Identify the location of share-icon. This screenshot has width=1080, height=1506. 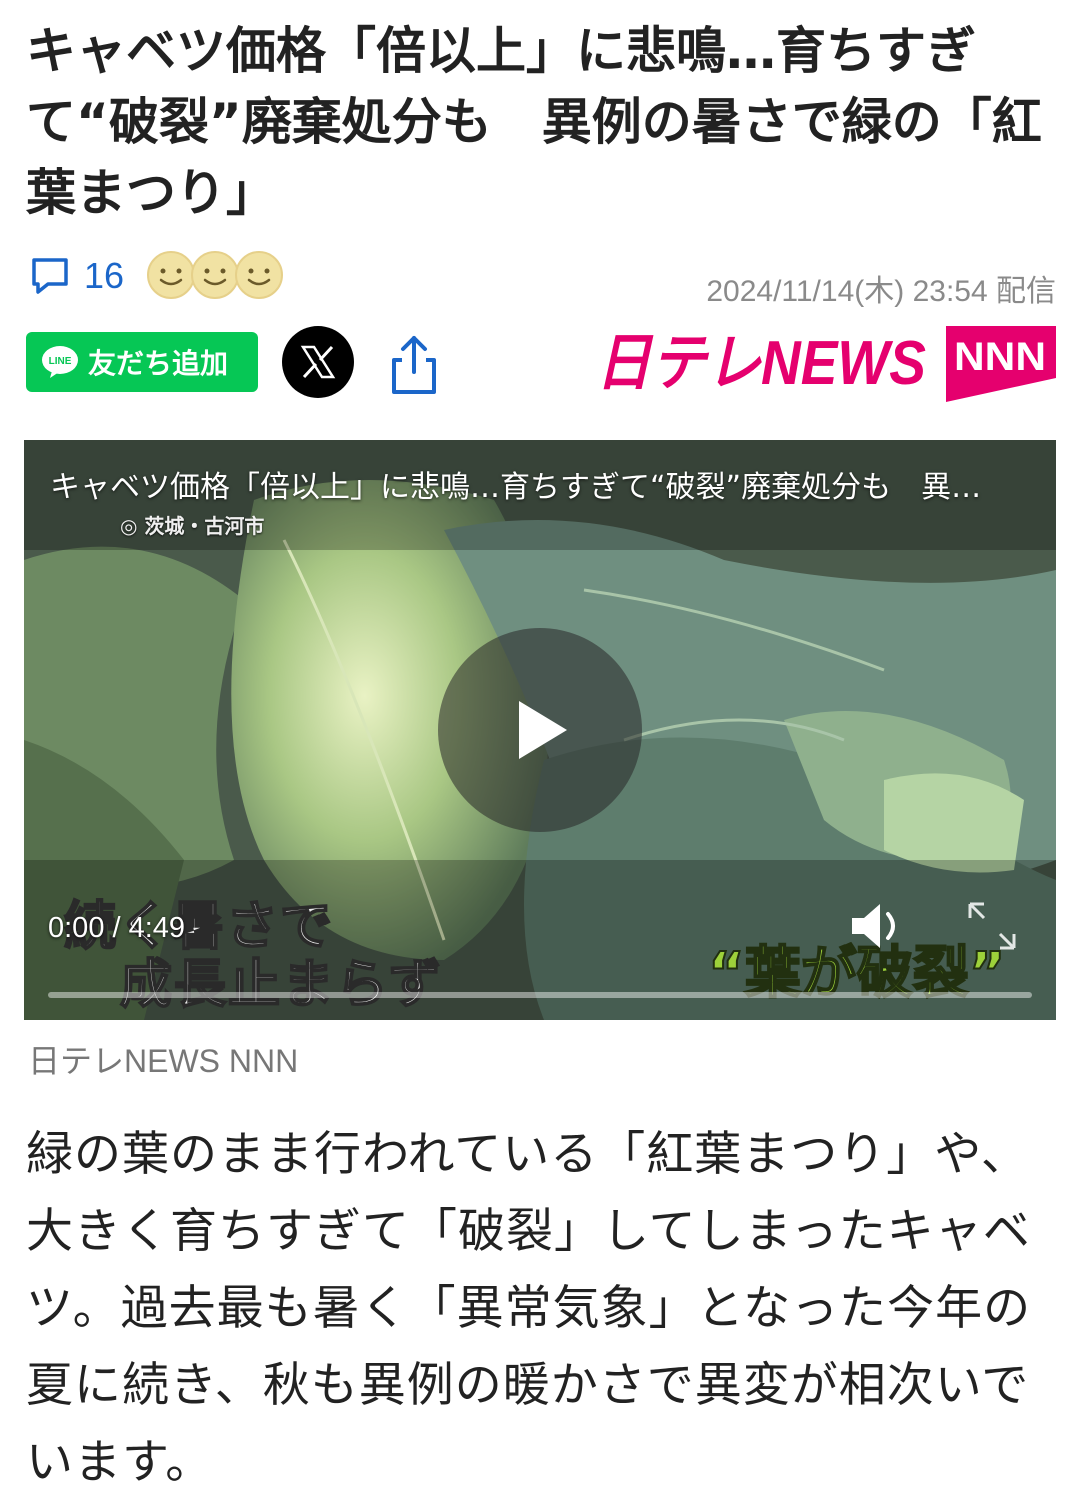
(414, 364).